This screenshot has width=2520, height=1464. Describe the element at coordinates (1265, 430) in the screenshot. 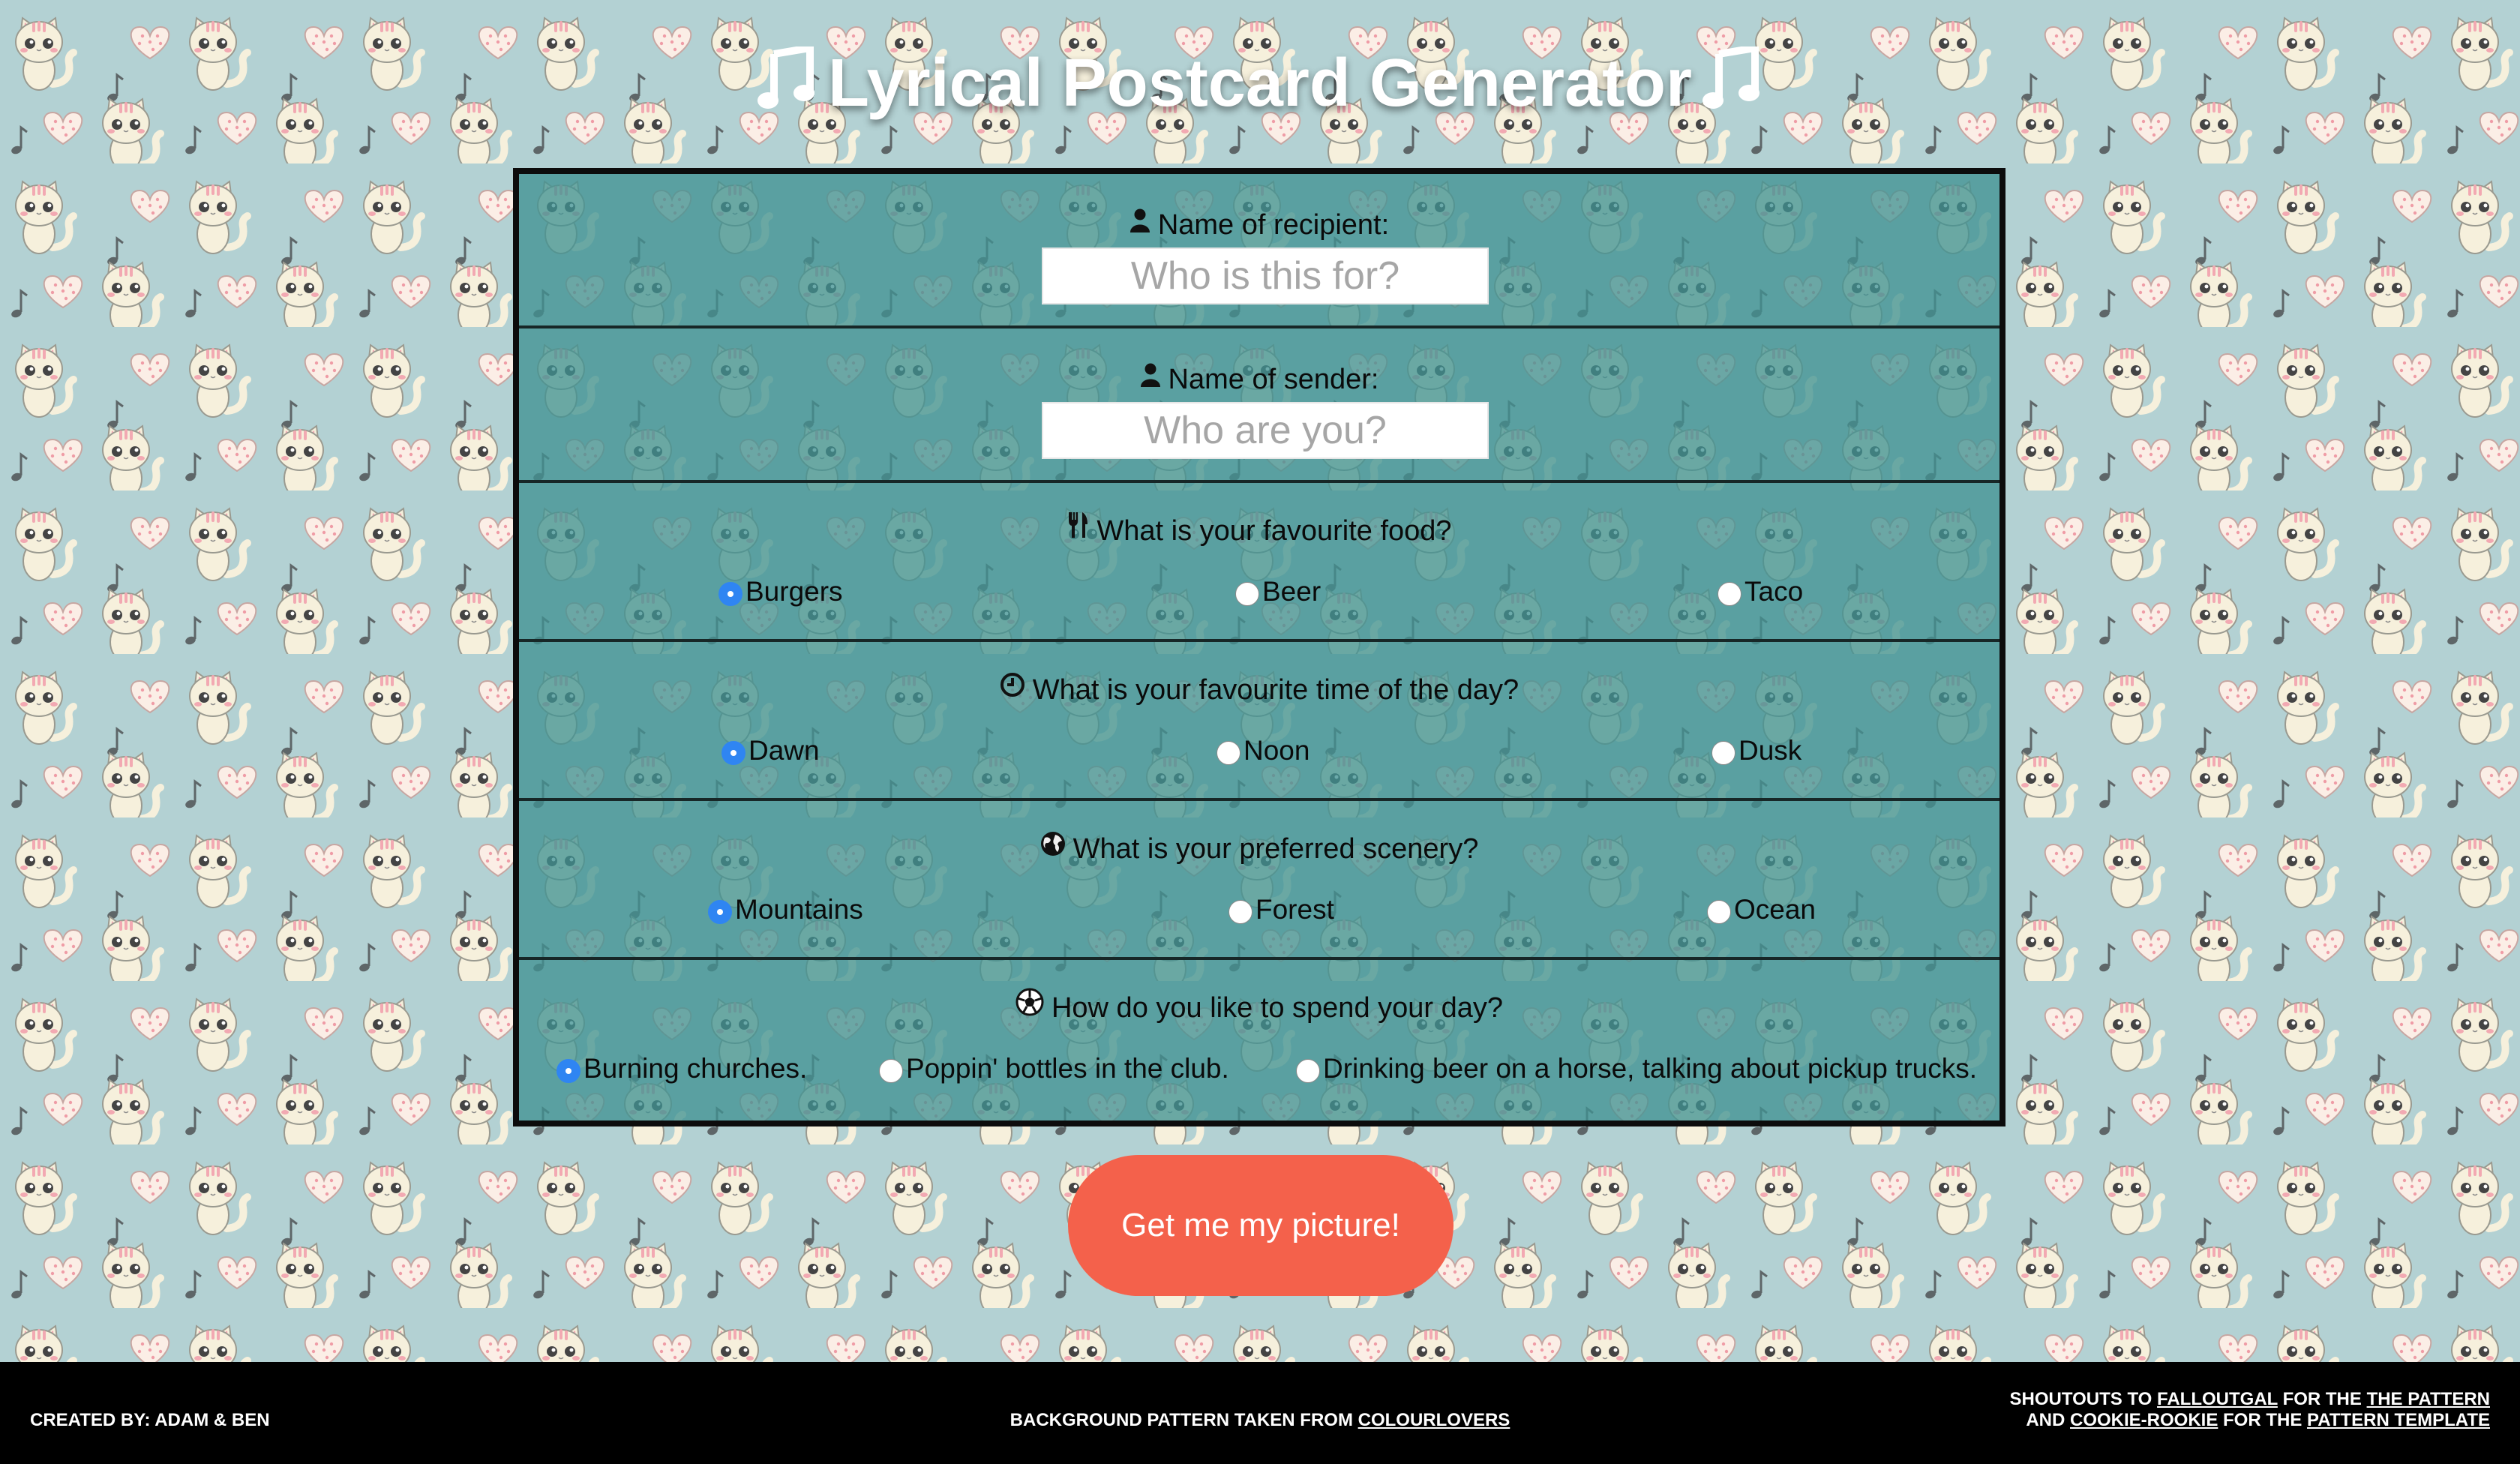

I see `sender-input` at that location.